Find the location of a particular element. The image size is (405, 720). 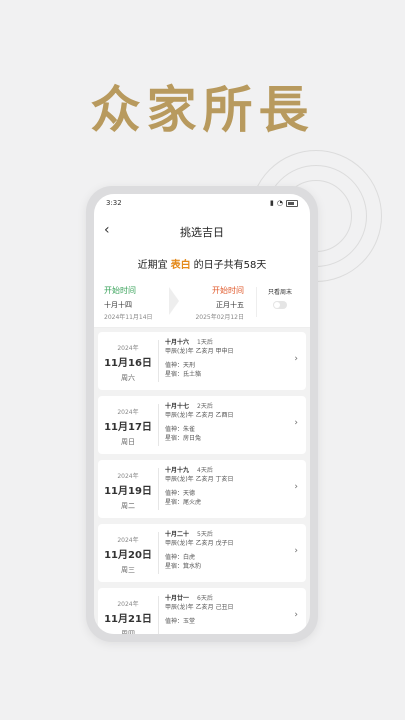

page-title: 挑选吉日 is located at coordinates (202, 232).